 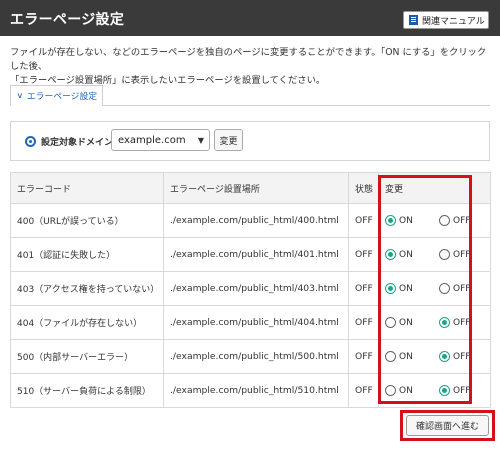 I want to click on confirm-button: 確認画面へ進む, so click(x=447, y=425).